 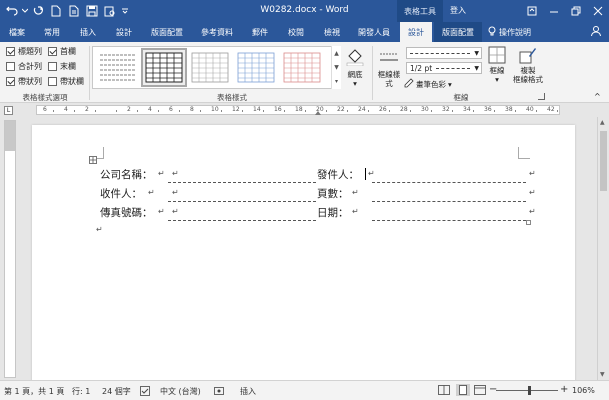 What do you see at coordinates (602, 122) in the screenshot?
I see `scroll-up-icon: ▲` at bounding box center [602, 122].